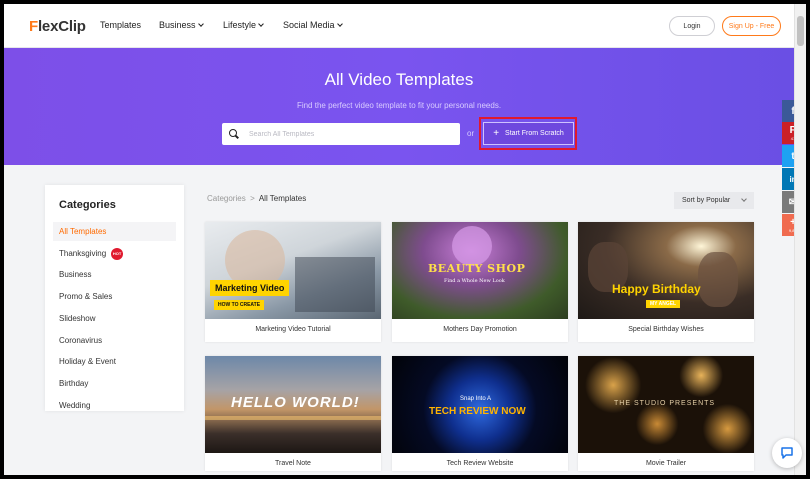 This screenshot has width=810, height=479. What do you see at coordinates (399, 79) in the screenshot?
I see `page-title: All Video Templates` at bounding box center [399, 79].